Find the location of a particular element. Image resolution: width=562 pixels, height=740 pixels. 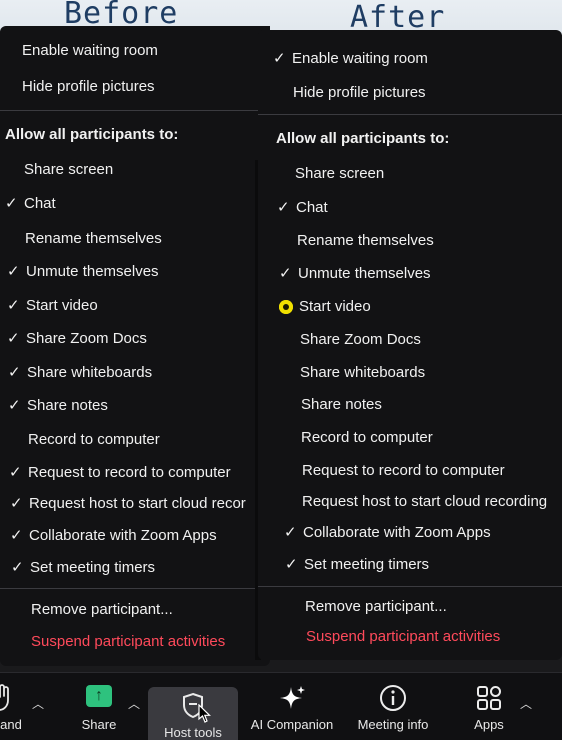

toolbar-label: Share is located at coordinates (99, 724).